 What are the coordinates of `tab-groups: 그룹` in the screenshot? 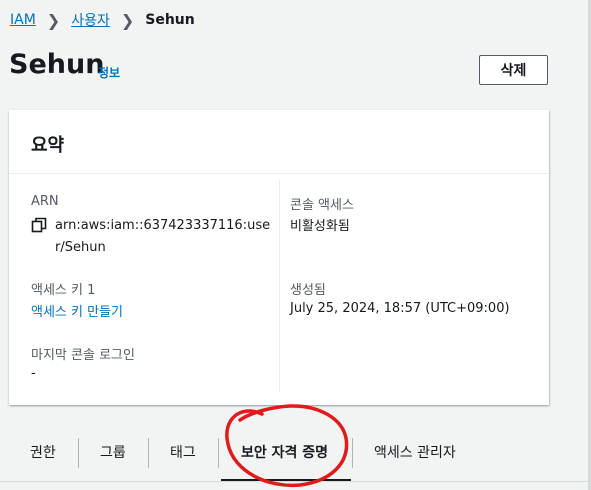 It's located at (113, 452).